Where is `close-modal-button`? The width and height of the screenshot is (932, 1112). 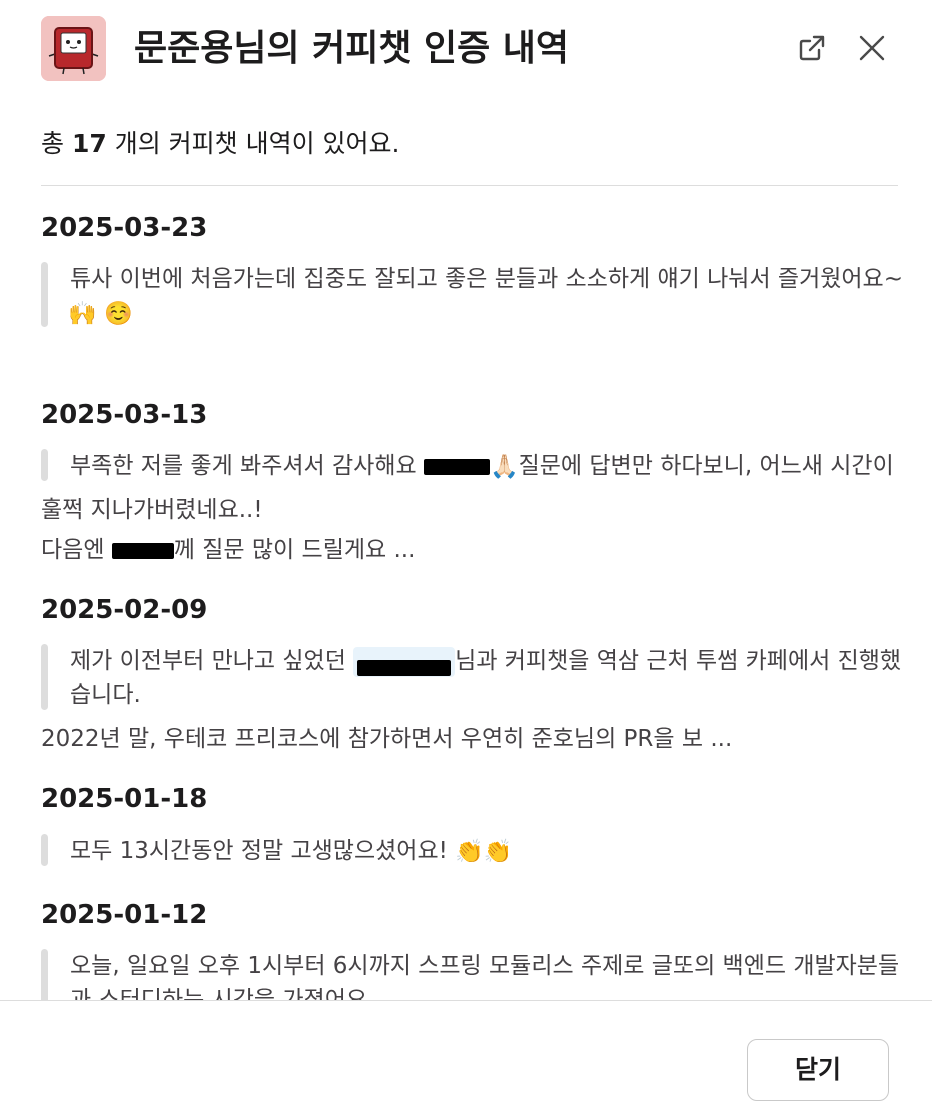
close-modal-button is located at coordinates (872, 48).